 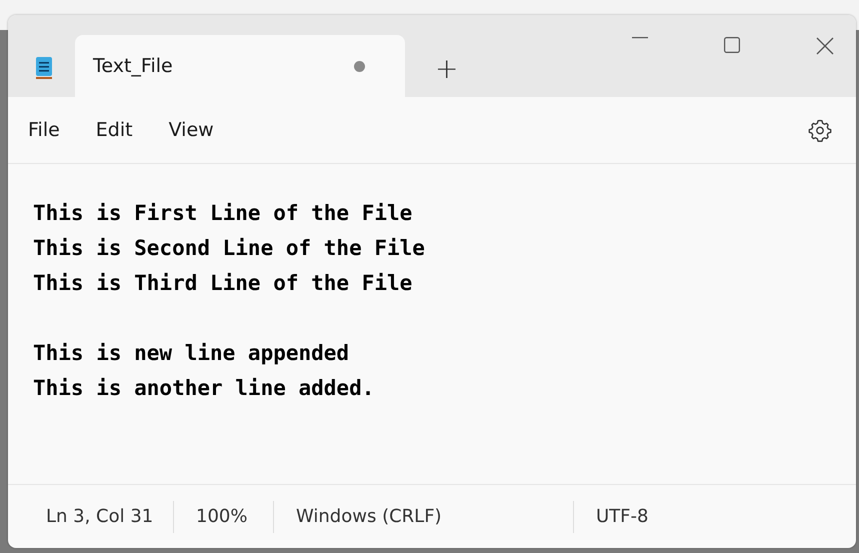 I want to click on notepad-icon, so click(x=44, y=67).